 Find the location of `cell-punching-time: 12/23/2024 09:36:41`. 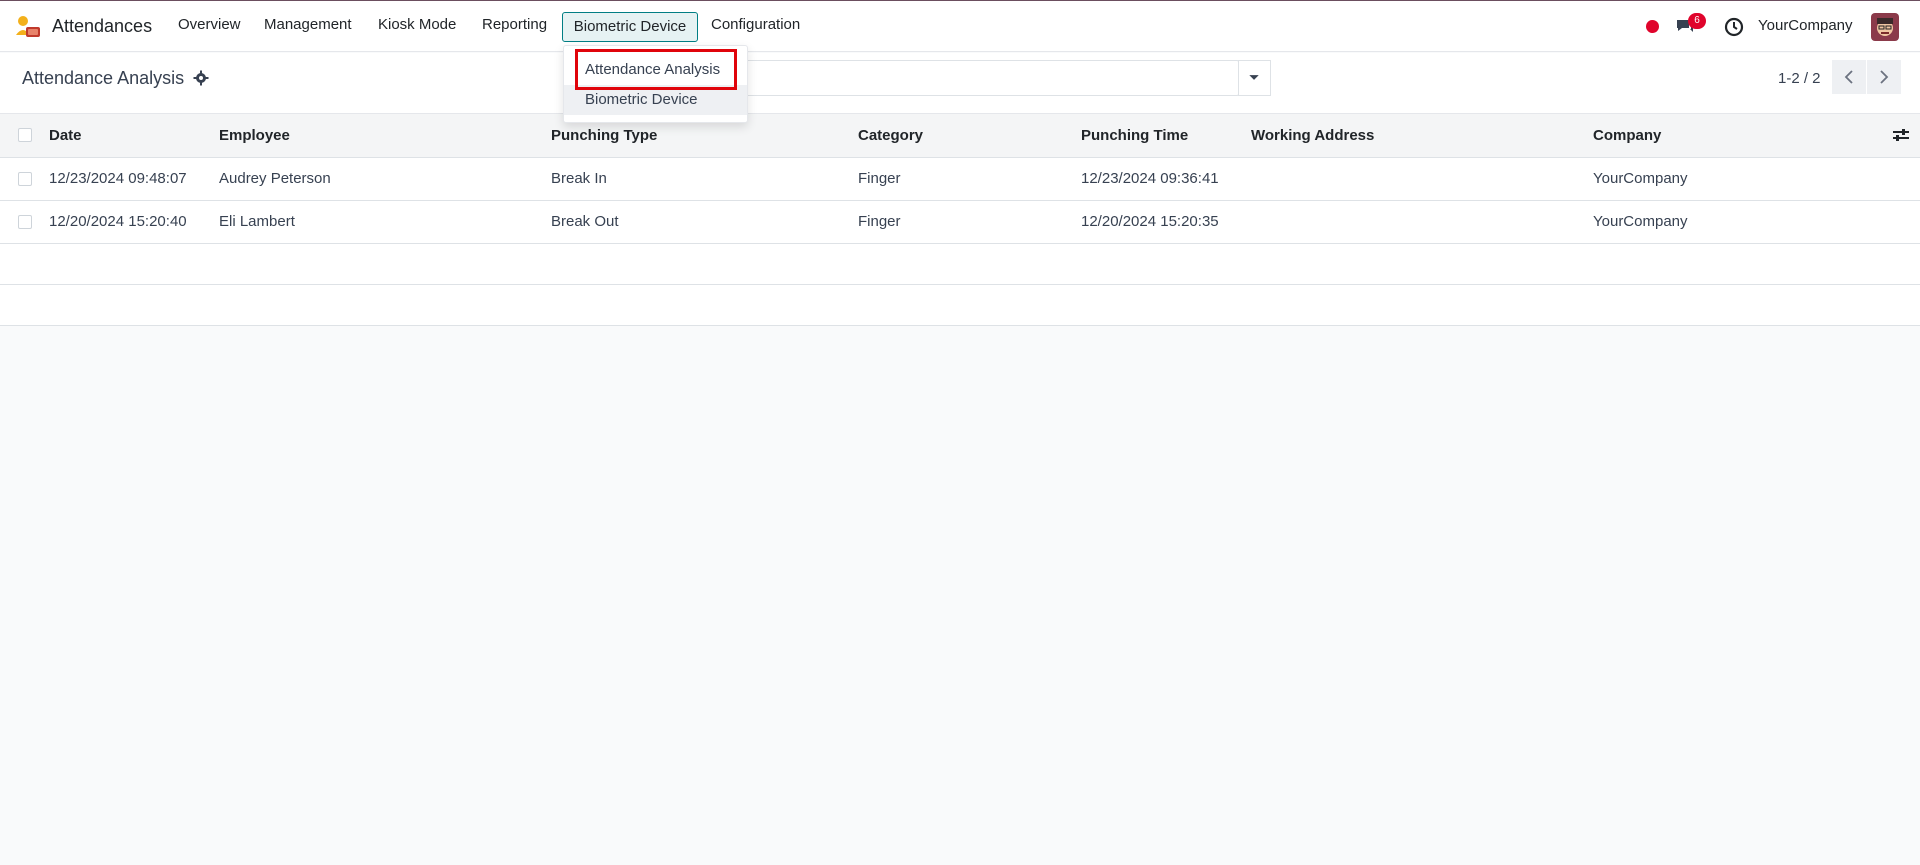

cell-punching-time: 12/23/2024 09:36:41 is located at coordinates (1150, 178).